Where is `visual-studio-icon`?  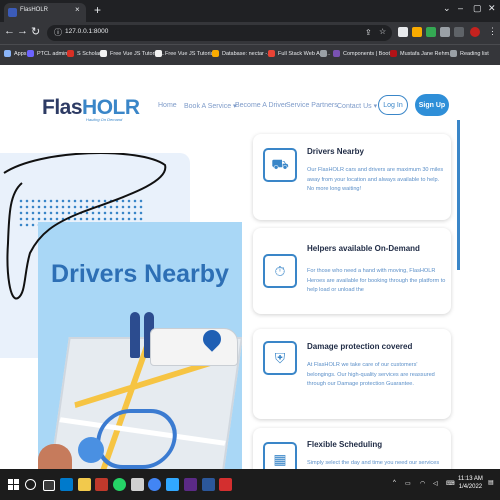 visual-studio-icon is located at coordinates (190, 484).